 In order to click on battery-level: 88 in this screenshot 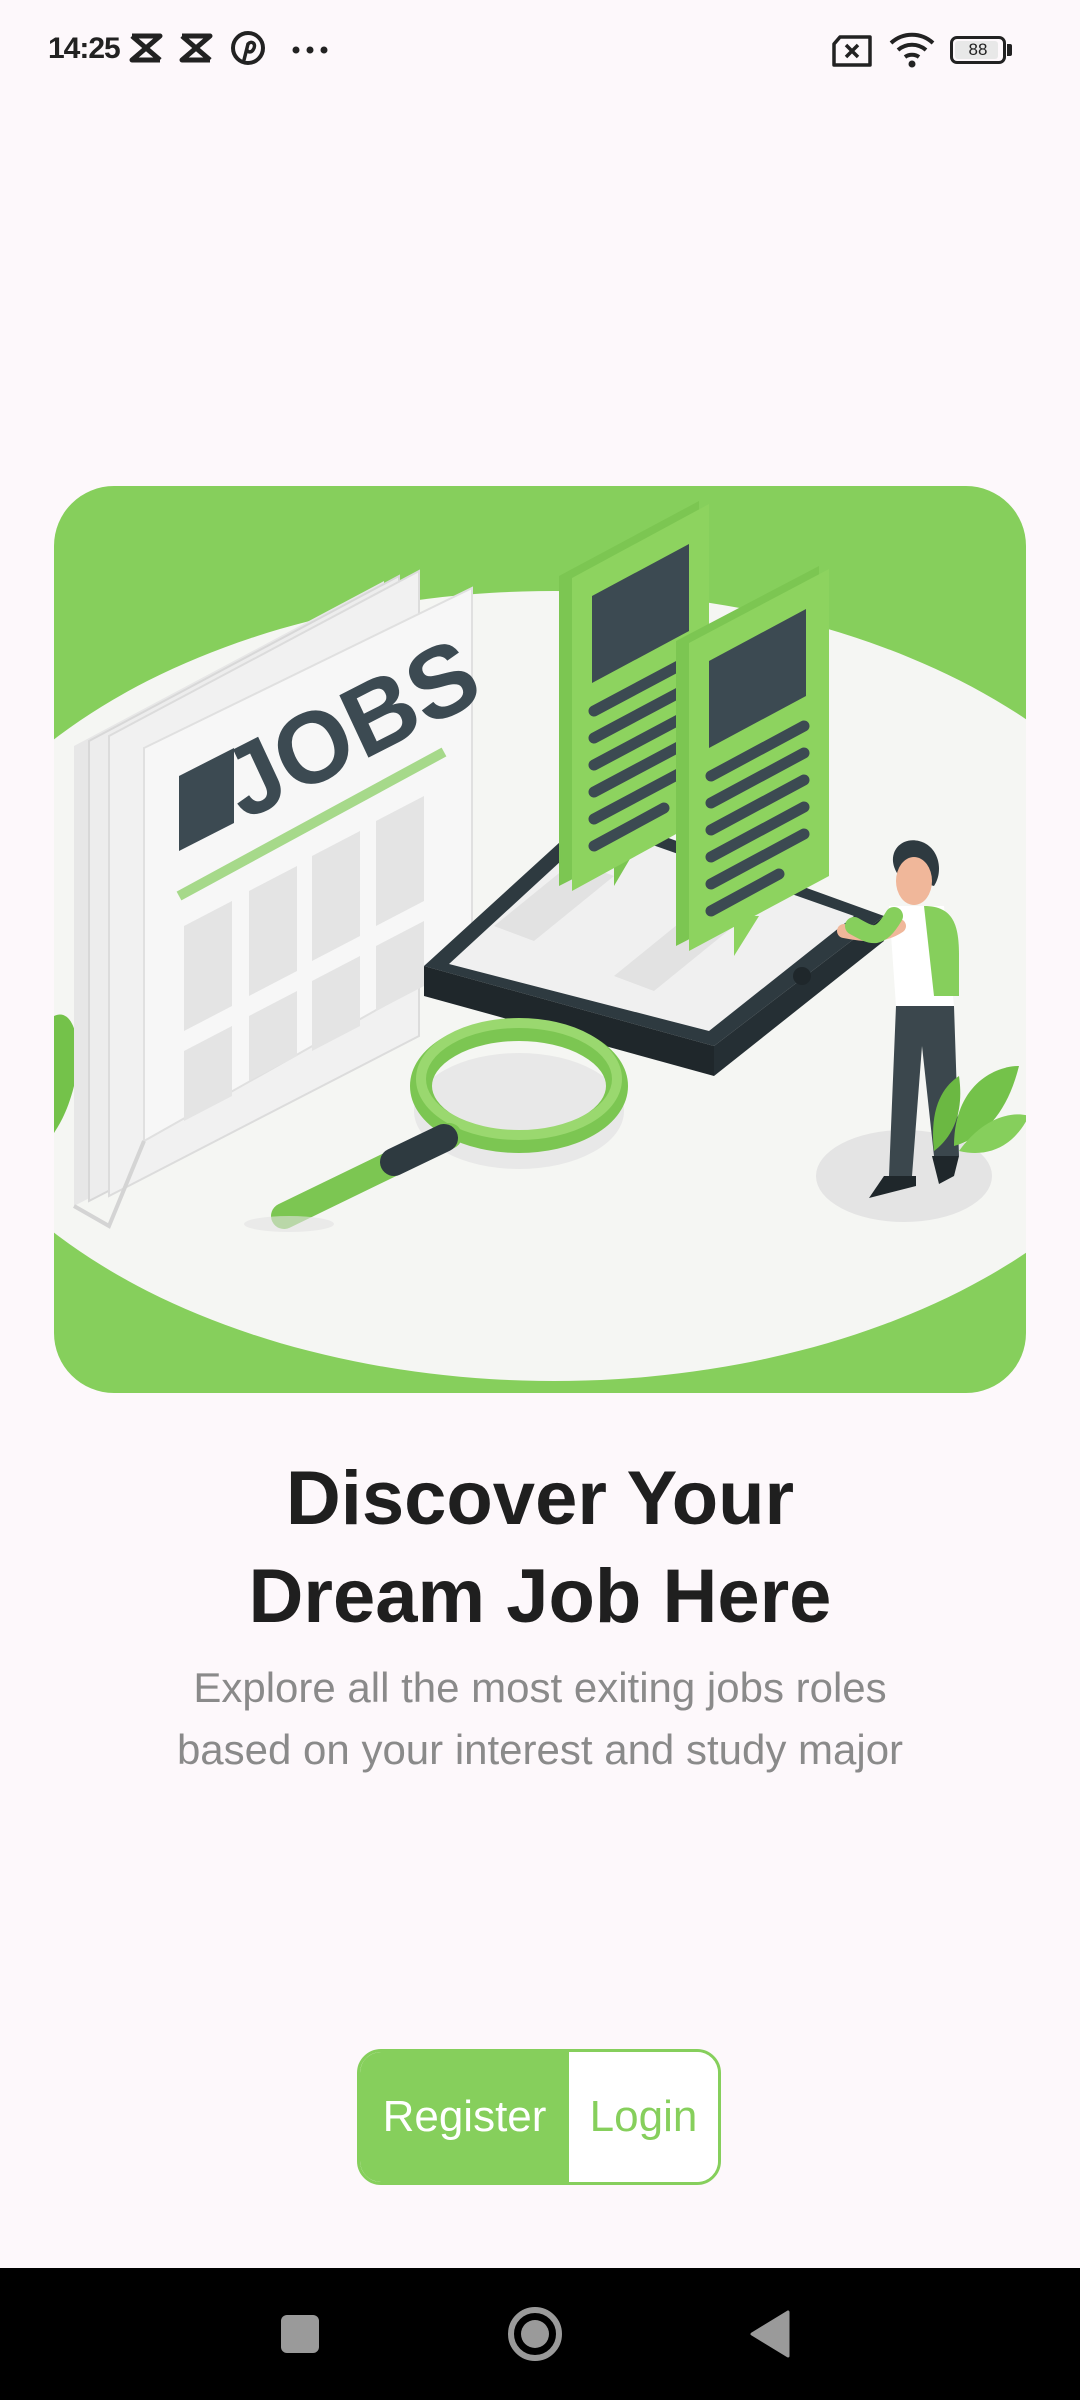, I will do `click(978, 49)`.